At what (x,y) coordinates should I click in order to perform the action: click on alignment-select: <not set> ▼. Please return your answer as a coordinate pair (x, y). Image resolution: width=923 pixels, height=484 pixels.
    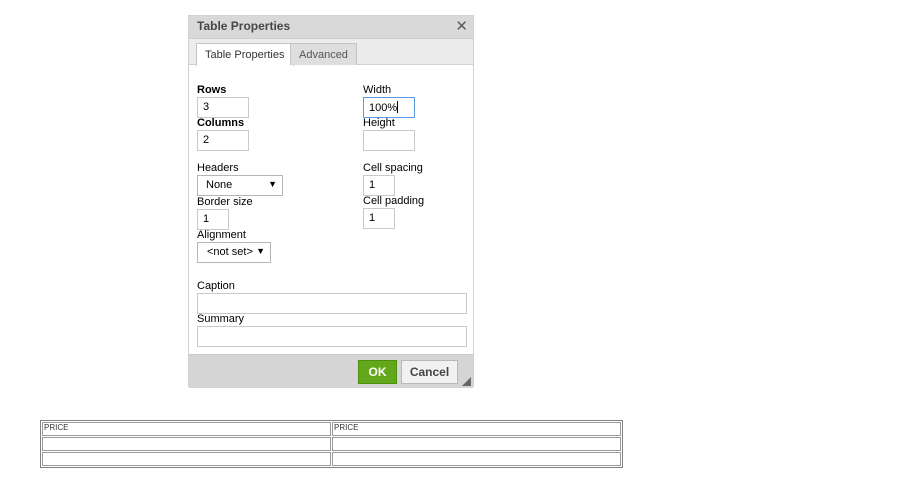
    Looking at the image, I should click on (234, 252).